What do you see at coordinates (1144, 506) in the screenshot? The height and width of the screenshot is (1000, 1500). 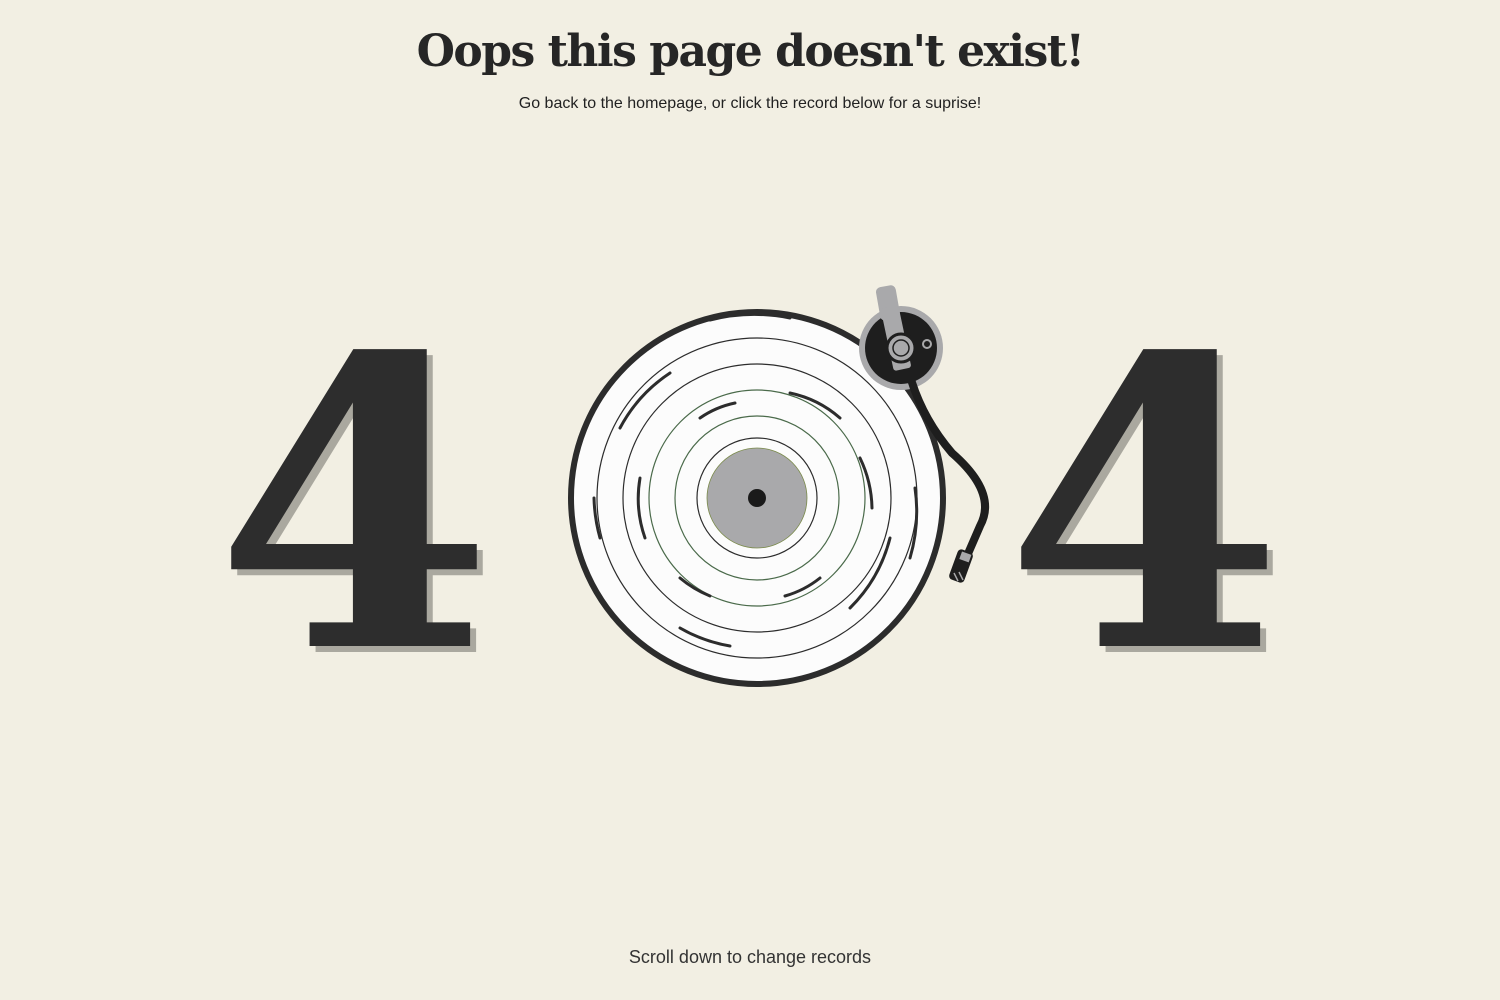 I see `digit-right: 4` at bounding box center [1144, 506].